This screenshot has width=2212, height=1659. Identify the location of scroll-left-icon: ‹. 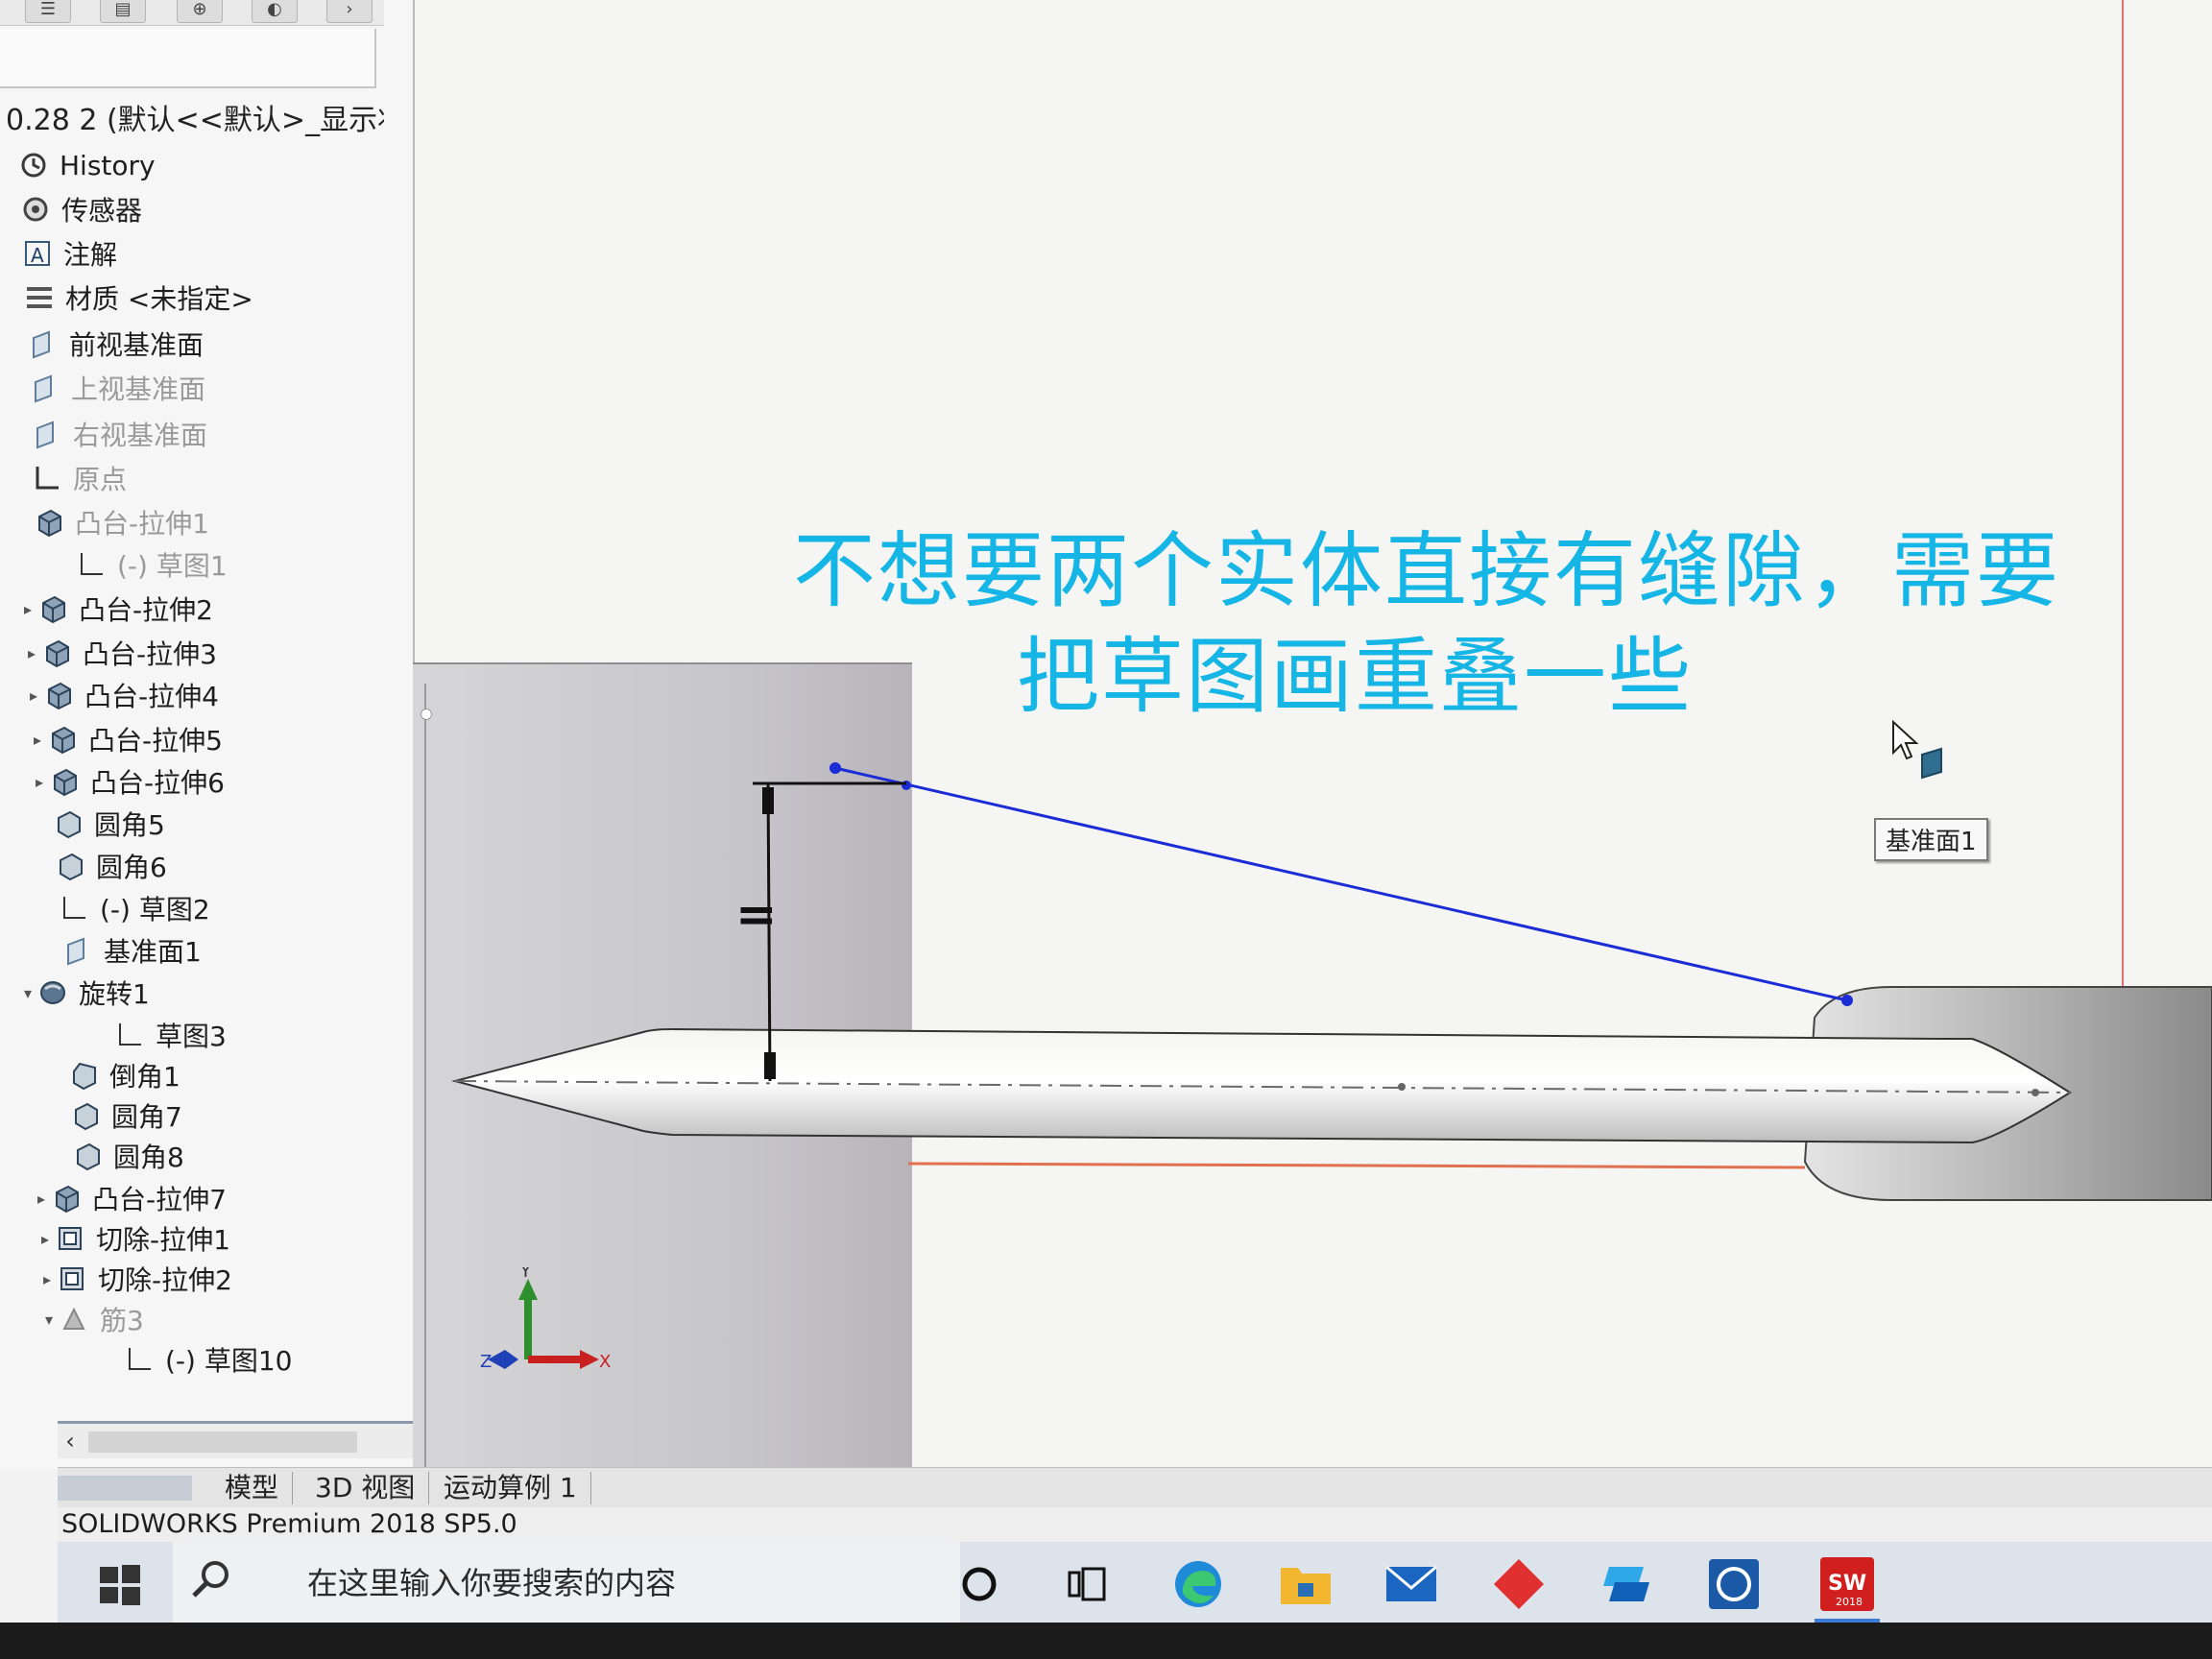
(71, 1441).